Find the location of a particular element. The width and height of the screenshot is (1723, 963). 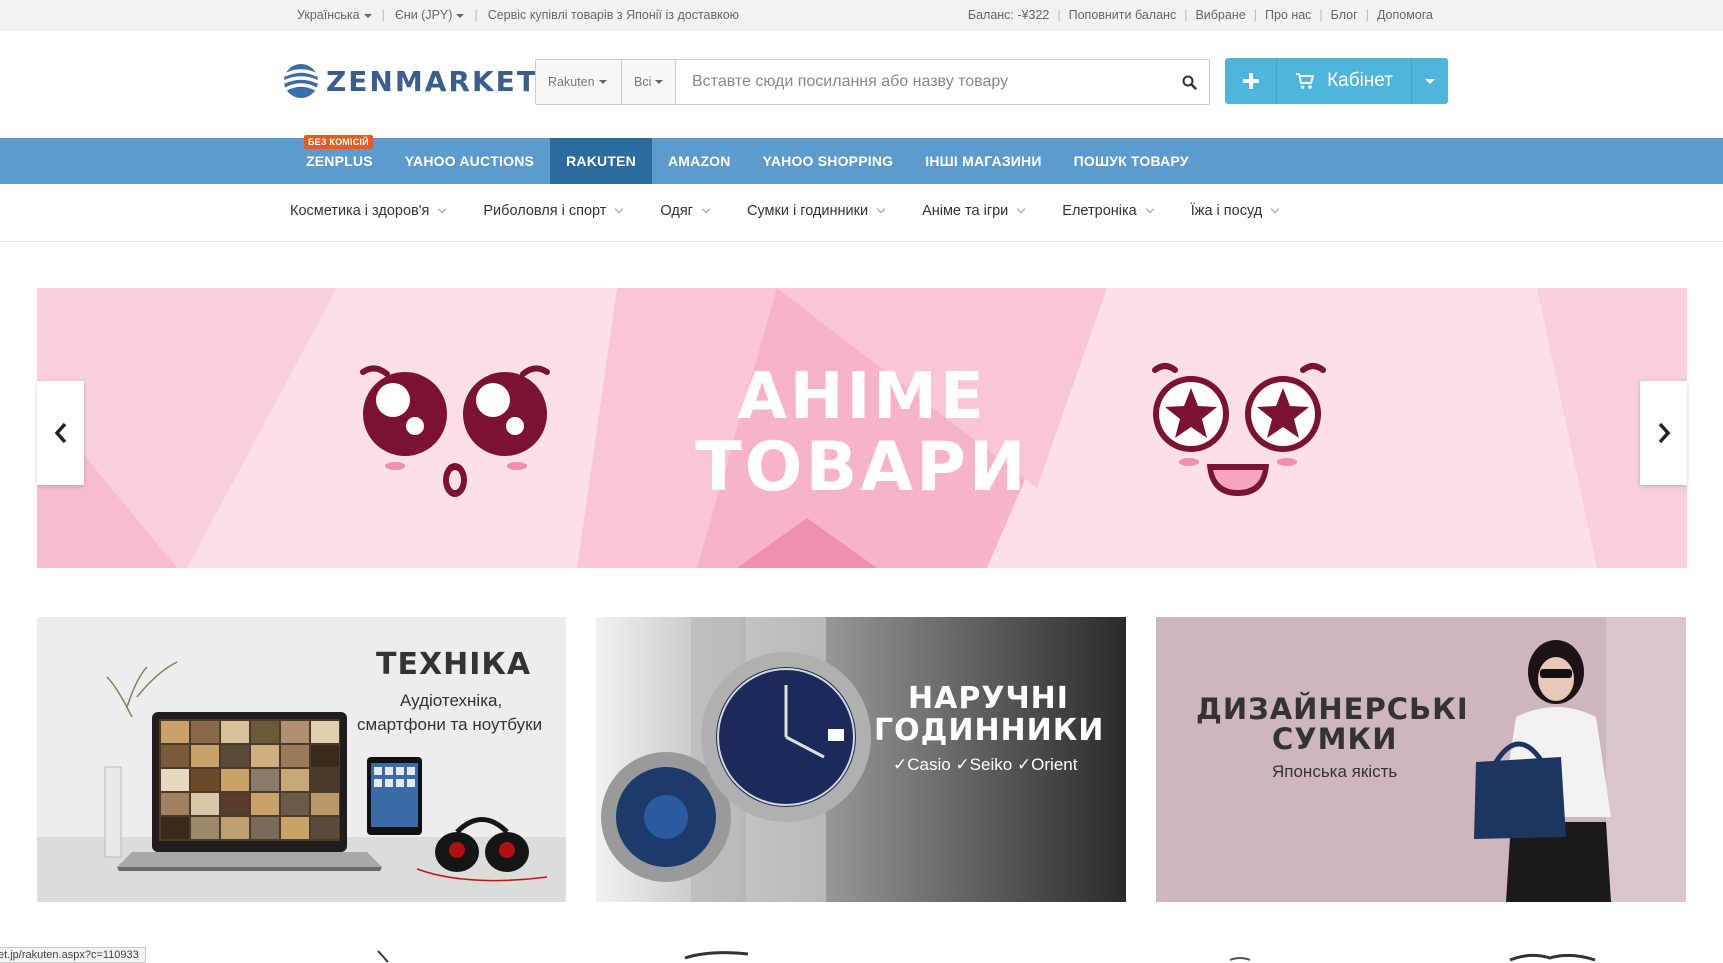

category-food-dishes: Їжа і посуд is located at coordinates (1235, 211).